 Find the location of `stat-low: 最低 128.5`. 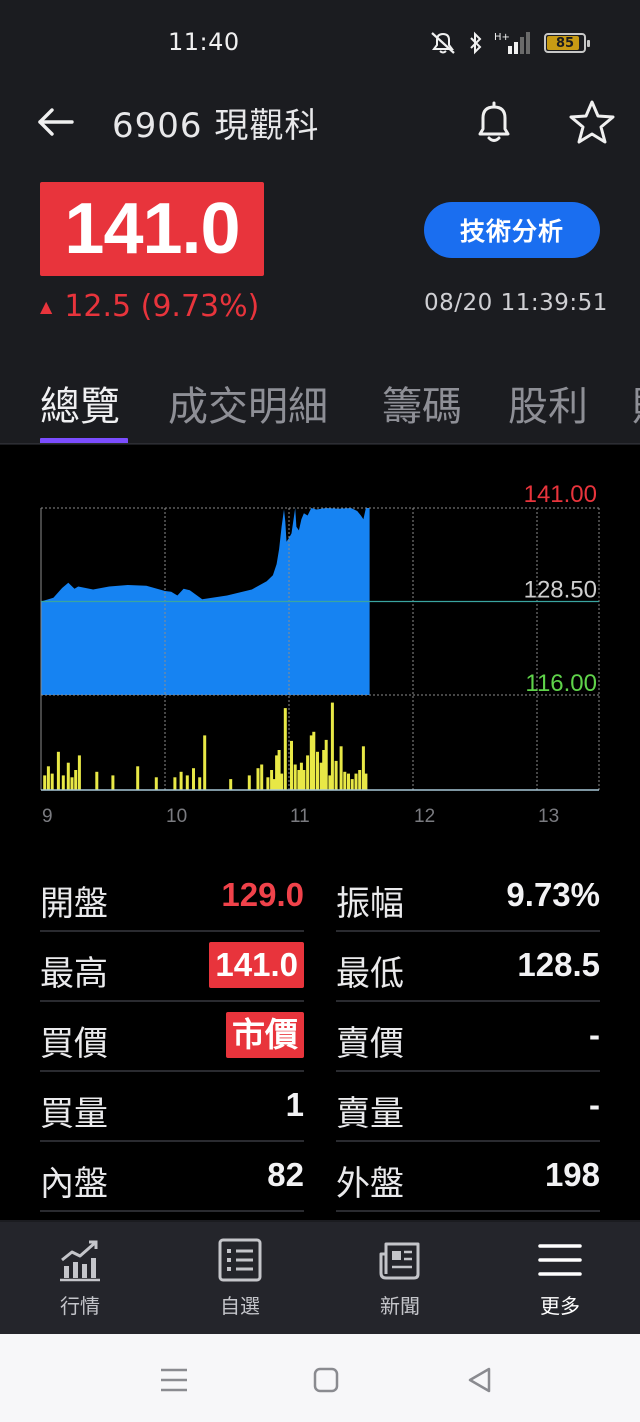

stat-low: 最低 128.5 is located at coordinates (468, 967).